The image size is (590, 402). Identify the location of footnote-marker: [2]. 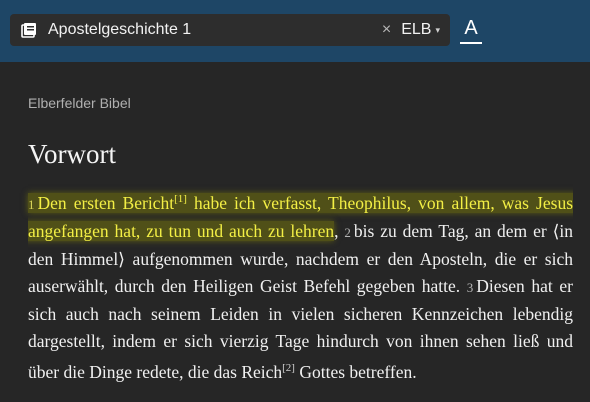
(288, 368).